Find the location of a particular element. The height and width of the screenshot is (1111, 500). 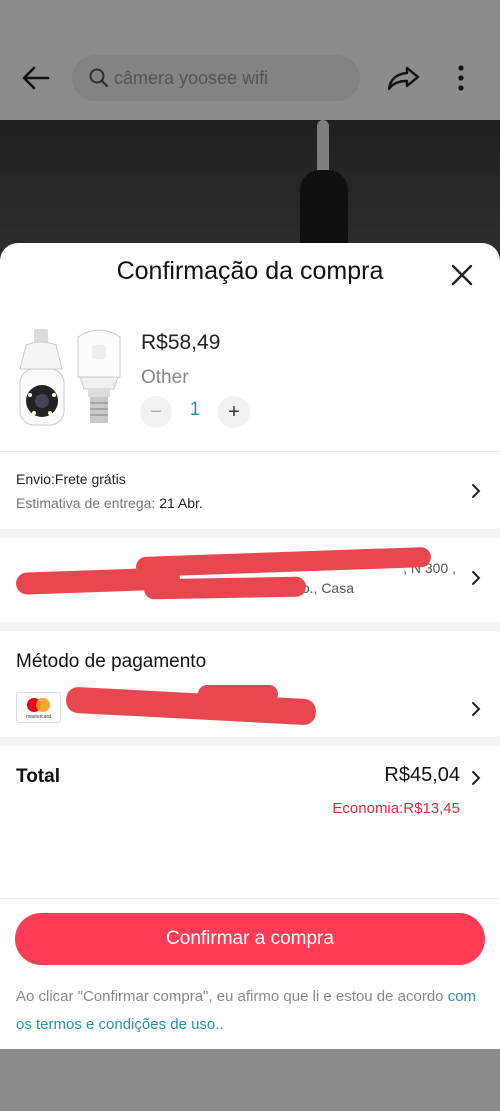

close-icon is located at coordinates (462, 275).